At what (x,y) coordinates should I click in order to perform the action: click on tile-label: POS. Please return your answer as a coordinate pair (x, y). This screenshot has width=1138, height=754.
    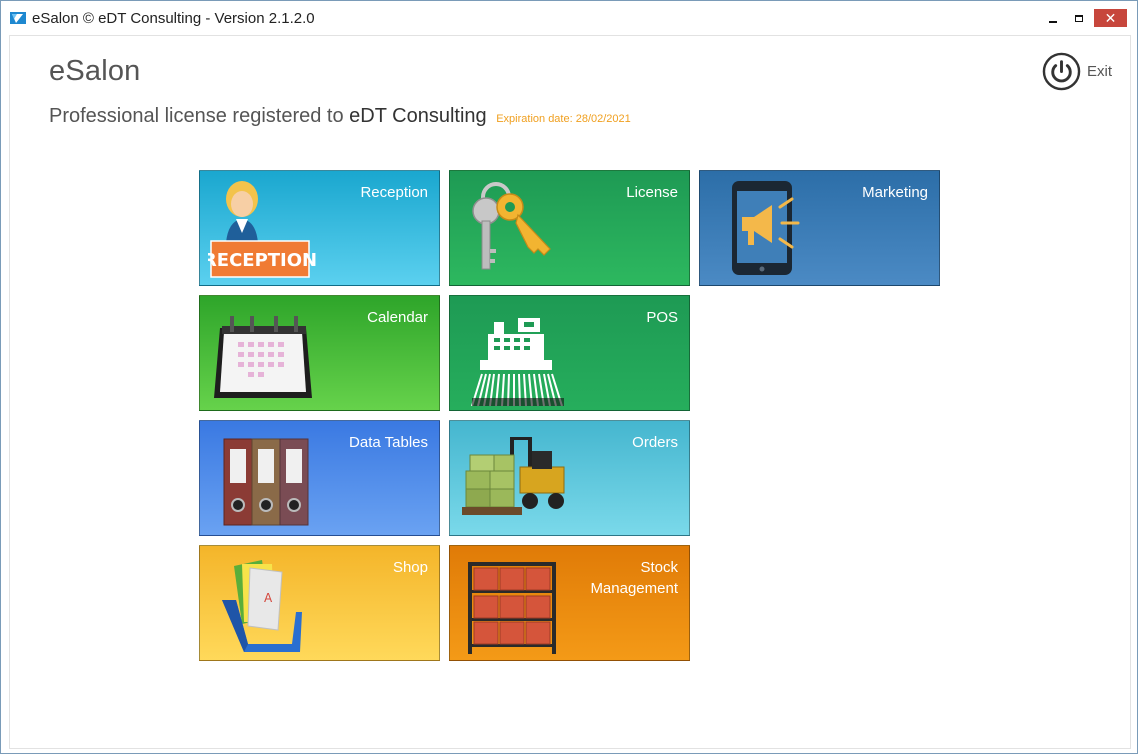
    Looking at the image, I should click on (662, 317).